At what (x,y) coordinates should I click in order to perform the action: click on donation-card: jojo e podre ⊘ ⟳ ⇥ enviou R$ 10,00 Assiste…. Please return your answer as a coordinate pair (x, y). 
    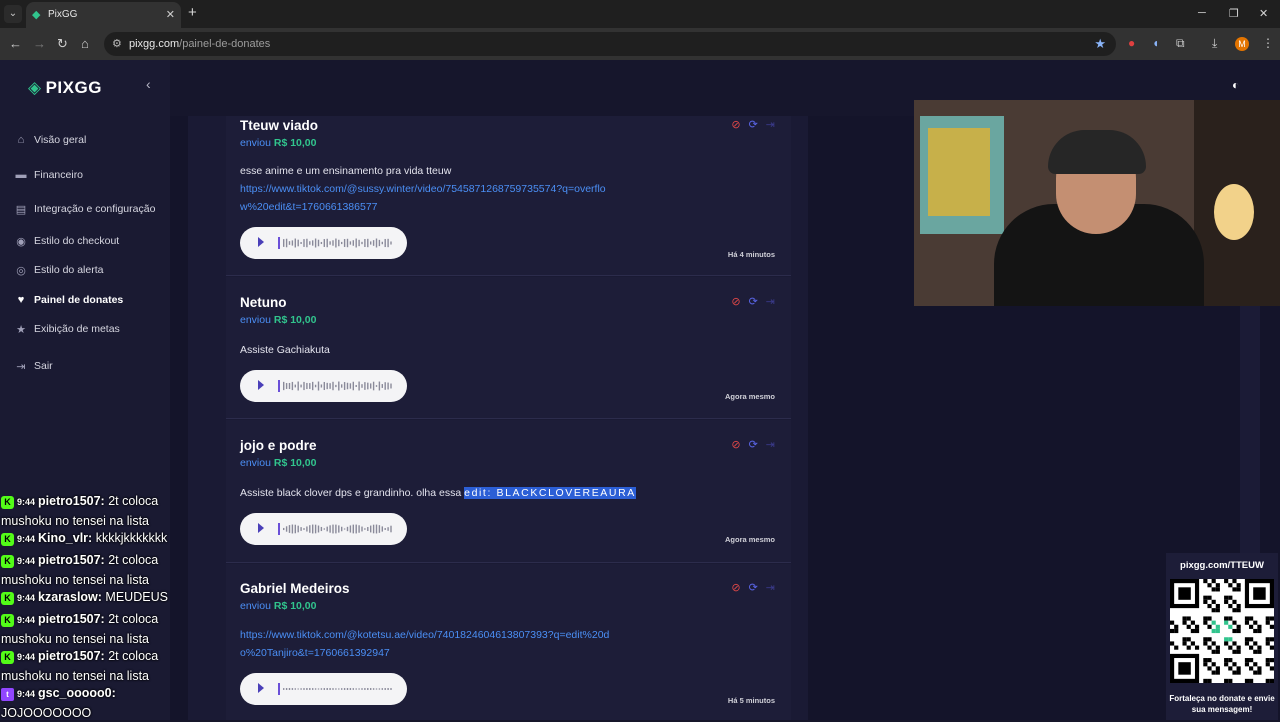
    Looking at the image, I should click on (508, 491).